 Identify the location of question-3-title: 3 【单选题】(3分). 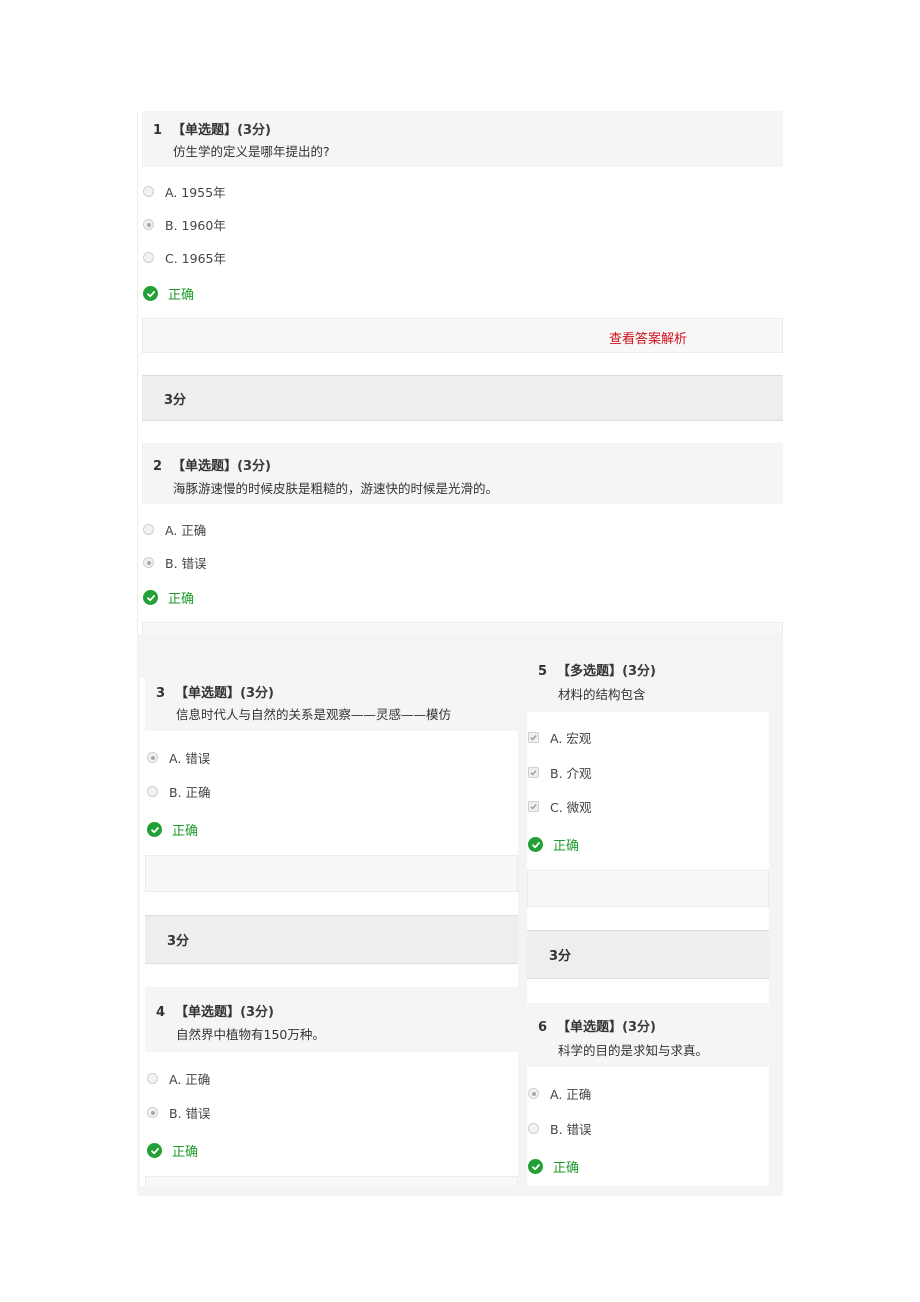
(215, 691).